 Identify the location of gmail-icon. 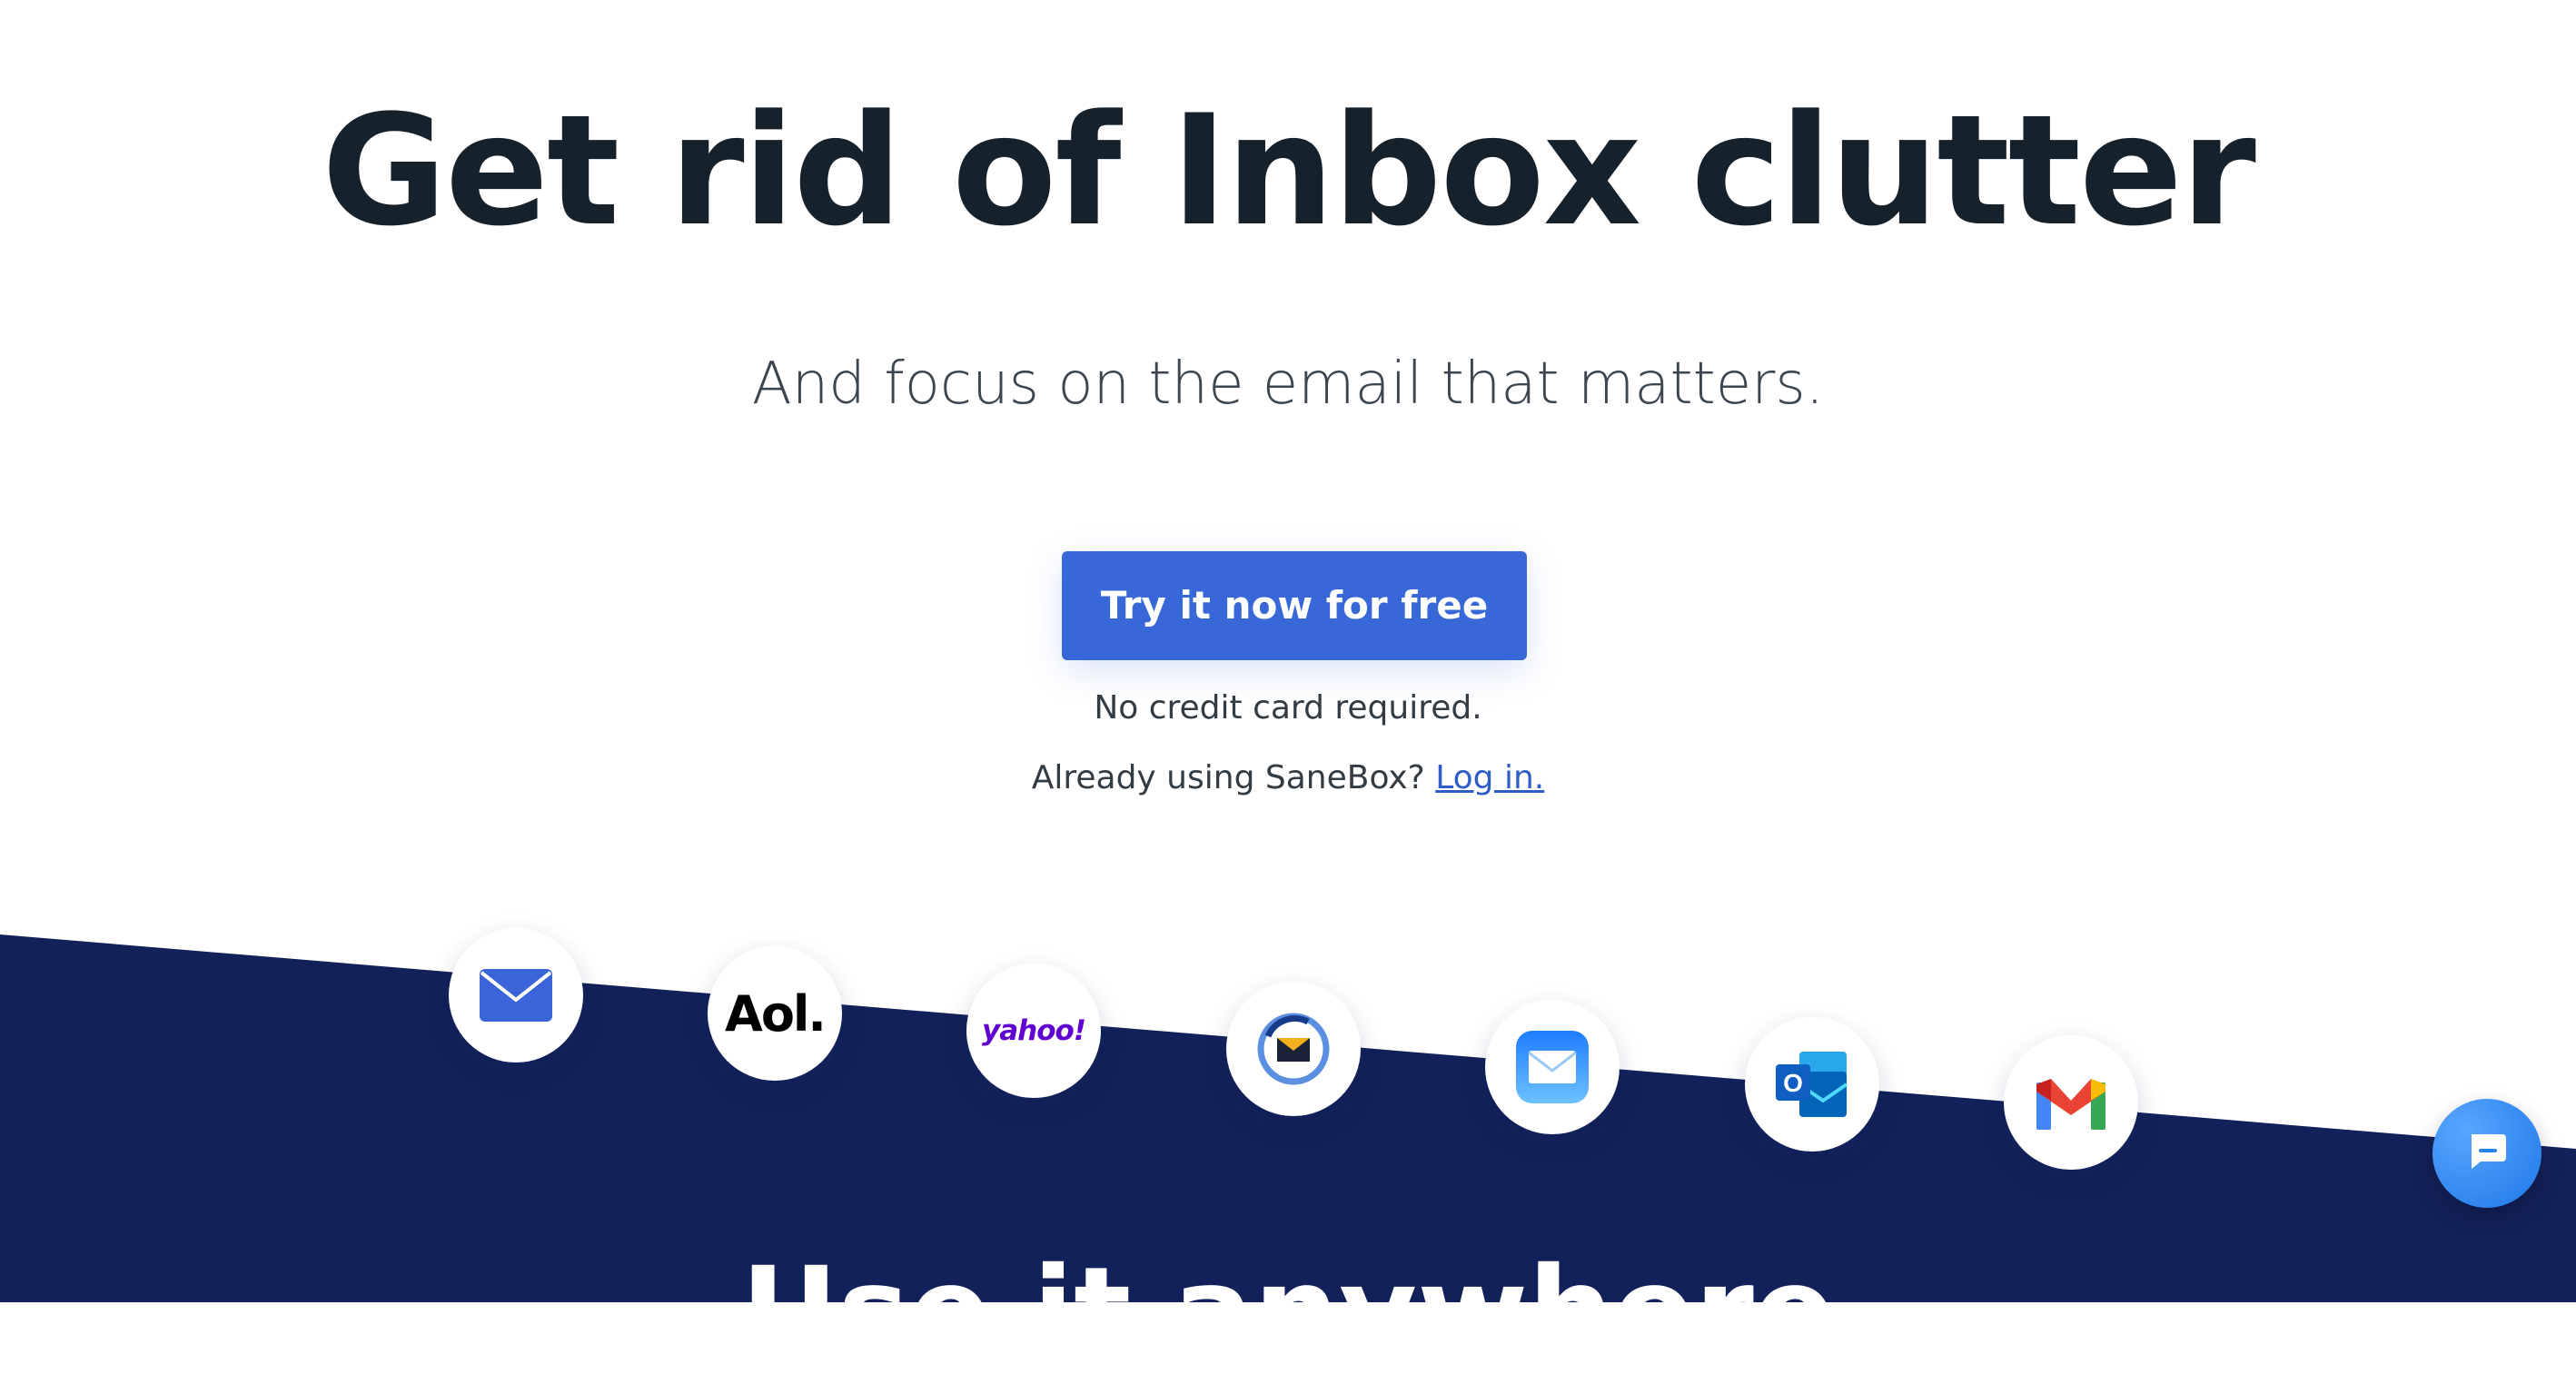
(2071, 1102).